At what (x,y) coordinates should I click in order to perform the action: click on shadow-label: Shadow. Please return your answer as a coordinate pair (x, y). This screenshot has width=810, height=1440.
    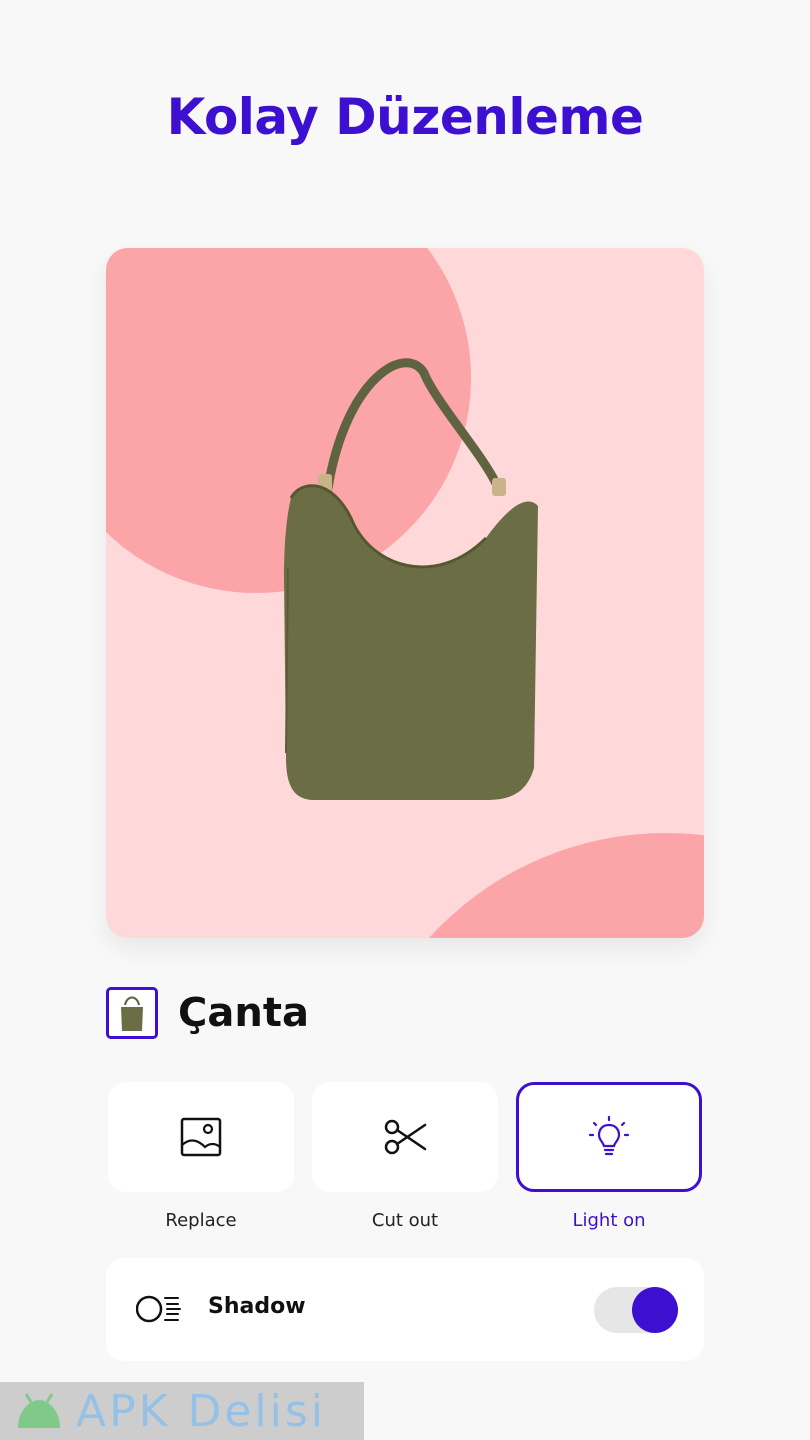
    Looking at the image, I should click on (257, 1306).